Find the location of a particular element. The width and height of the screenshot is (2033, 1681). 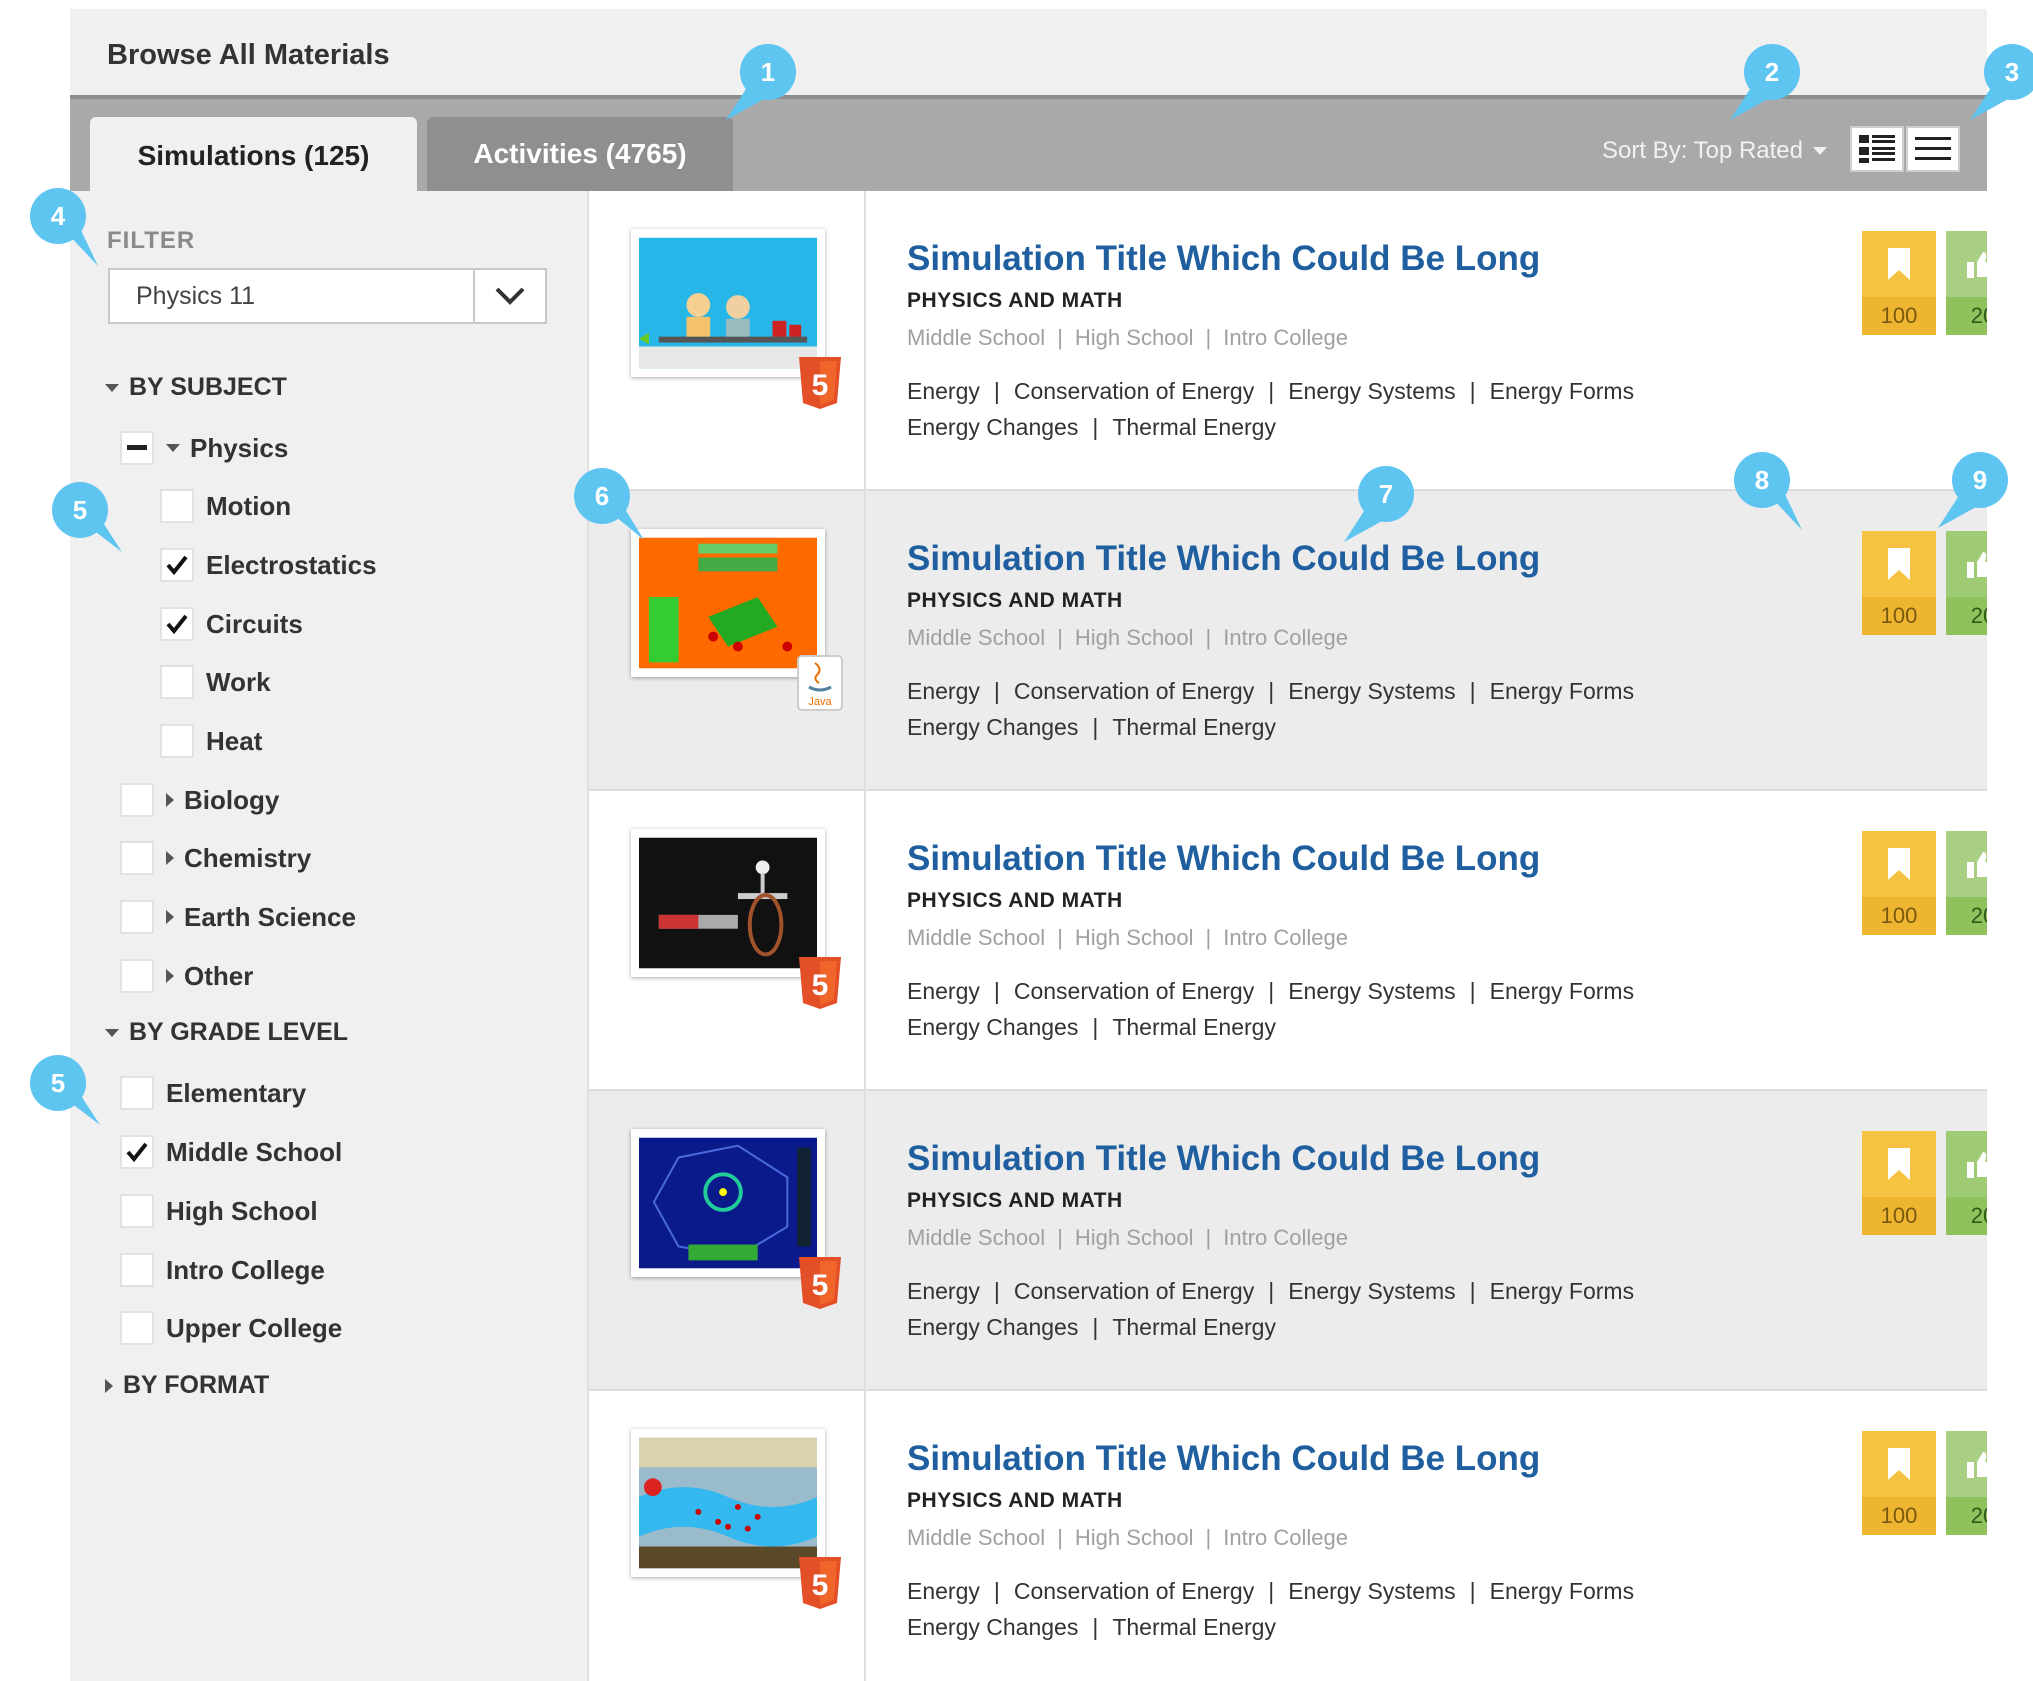

partial-checkbox is located at coordinates (137, 448).